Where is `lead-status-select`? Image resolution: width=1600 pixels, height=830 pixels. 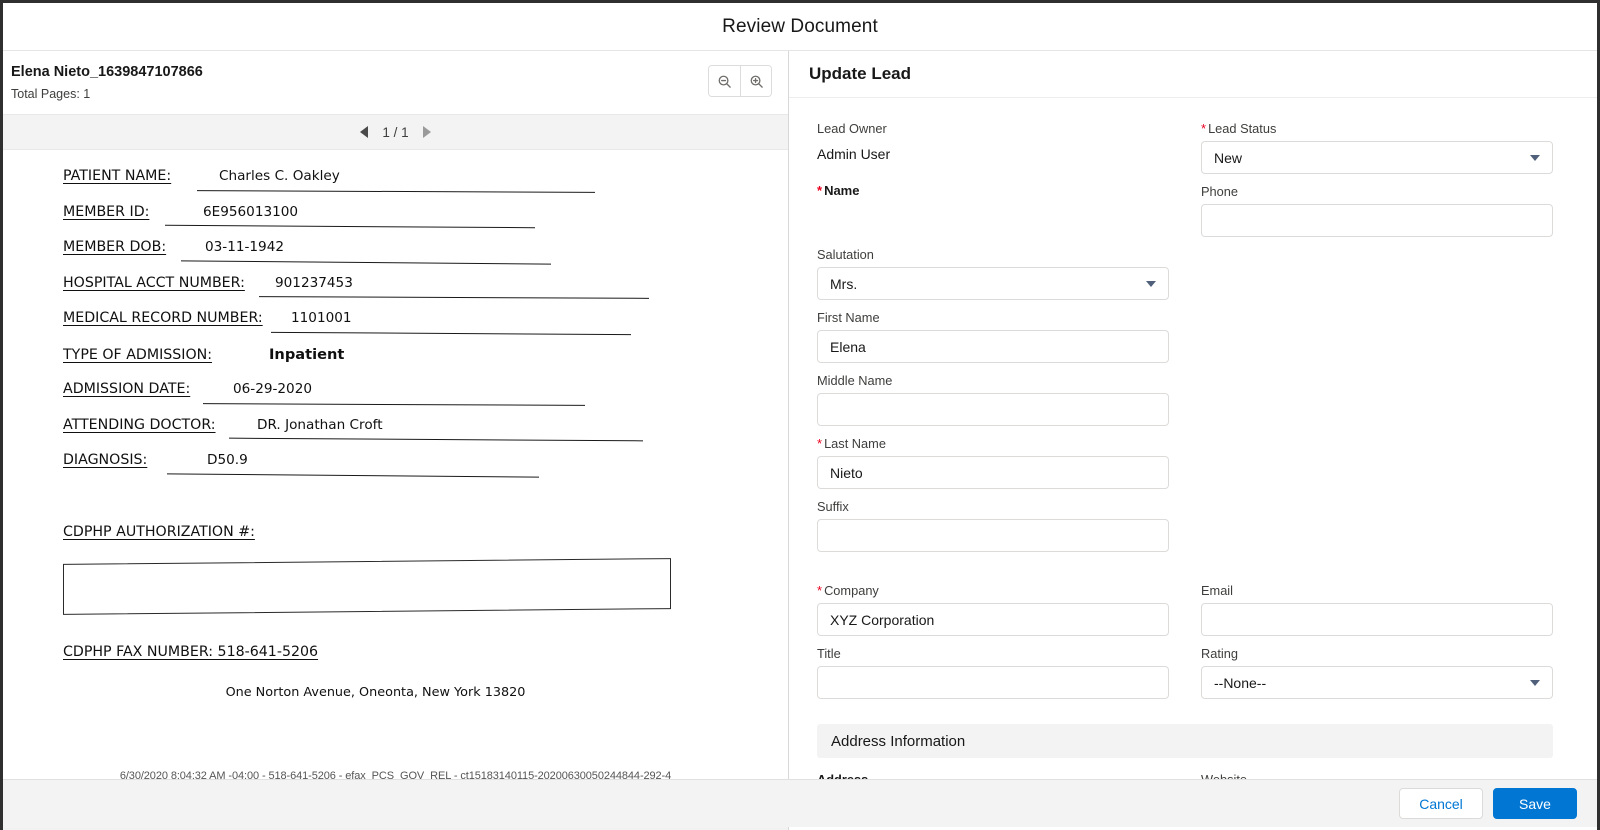
lead-status-select is located at coordinates (1377, 157).